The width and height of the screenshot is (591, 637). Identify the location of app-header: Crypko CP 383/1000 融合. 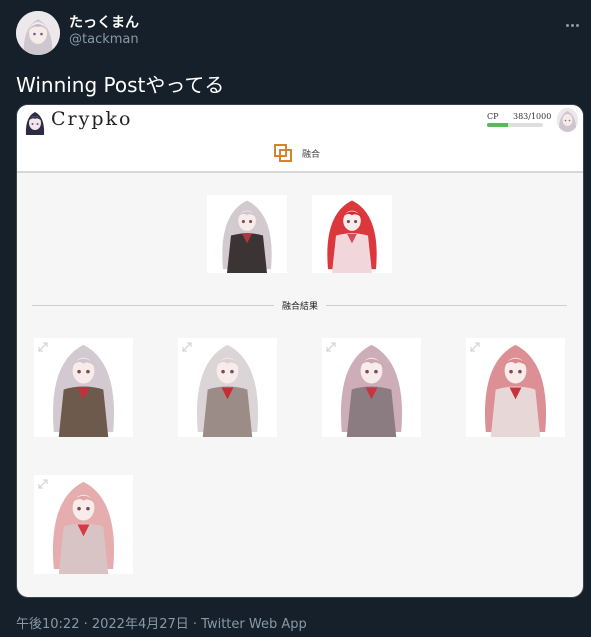
(300, 139).